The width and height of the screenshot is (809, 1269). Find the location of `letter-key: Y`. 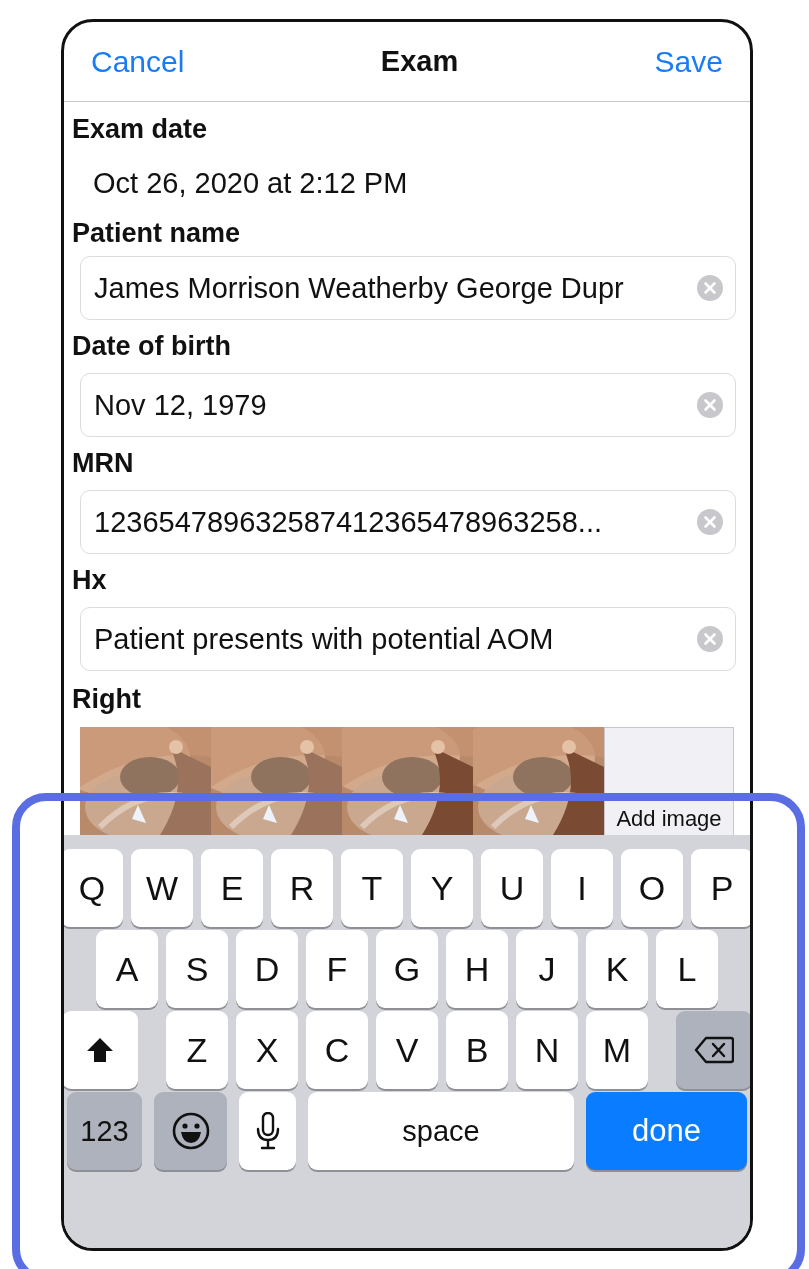

letter-key: Y is located at coordinates (442, 888).